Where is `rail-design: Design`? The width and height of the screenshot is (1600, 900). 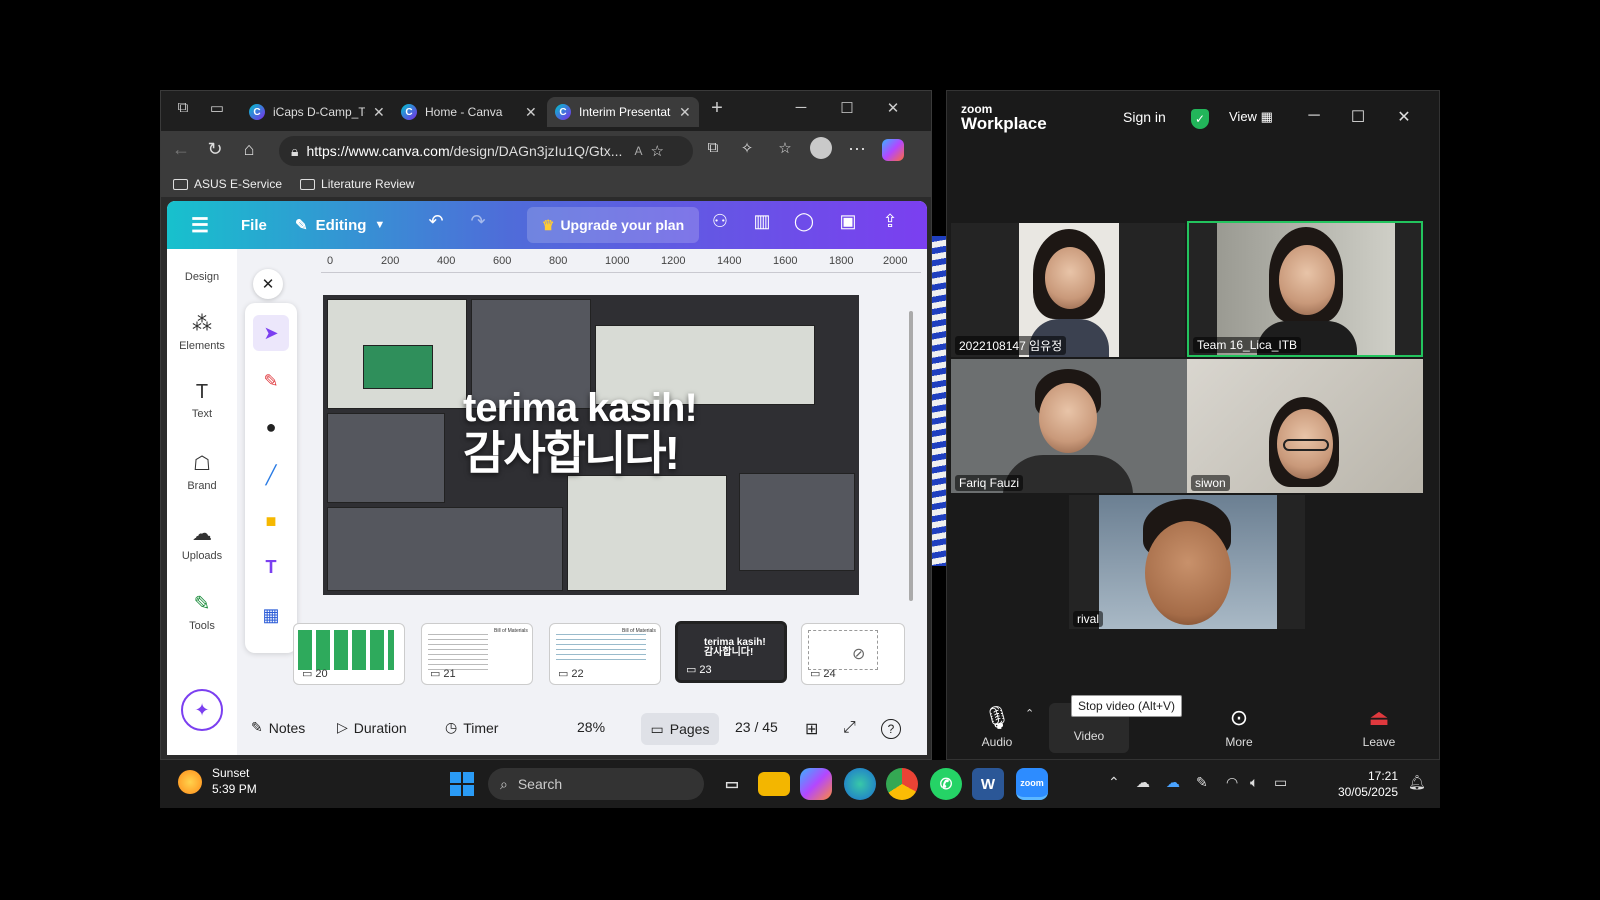
rail-design: Design is located at coordinates (202, 277).